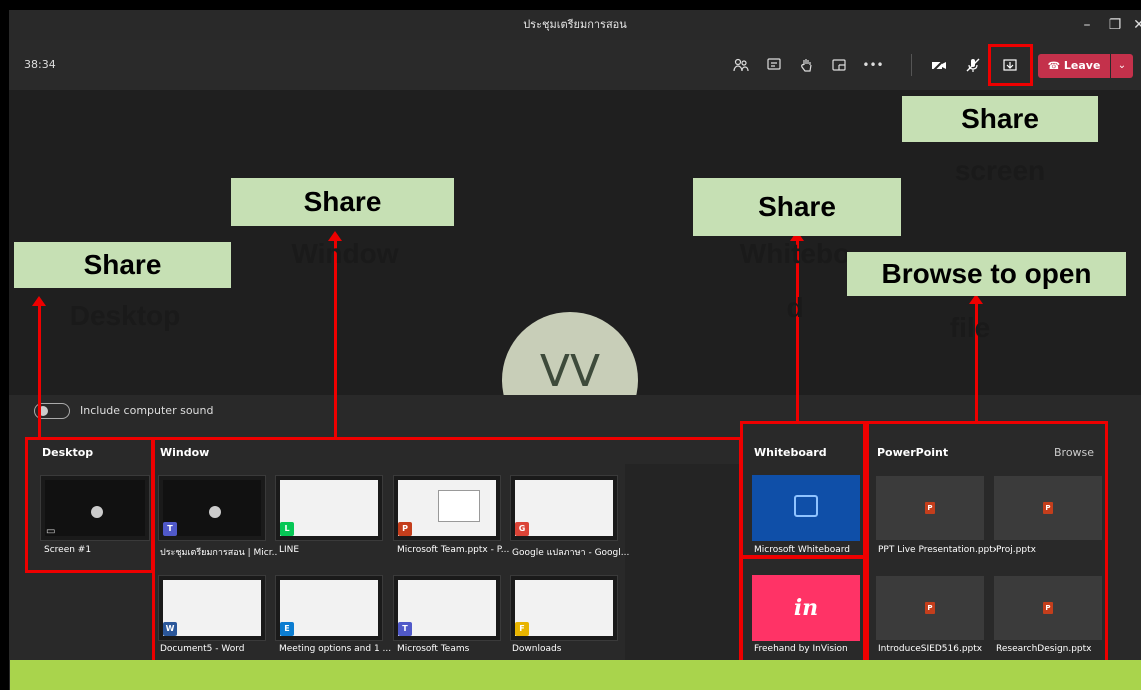  What do you see at coordinates (986, 274) in the screenshot?
I see `annotation-browse-file: Browse to open` at bounding box center [986, 274].